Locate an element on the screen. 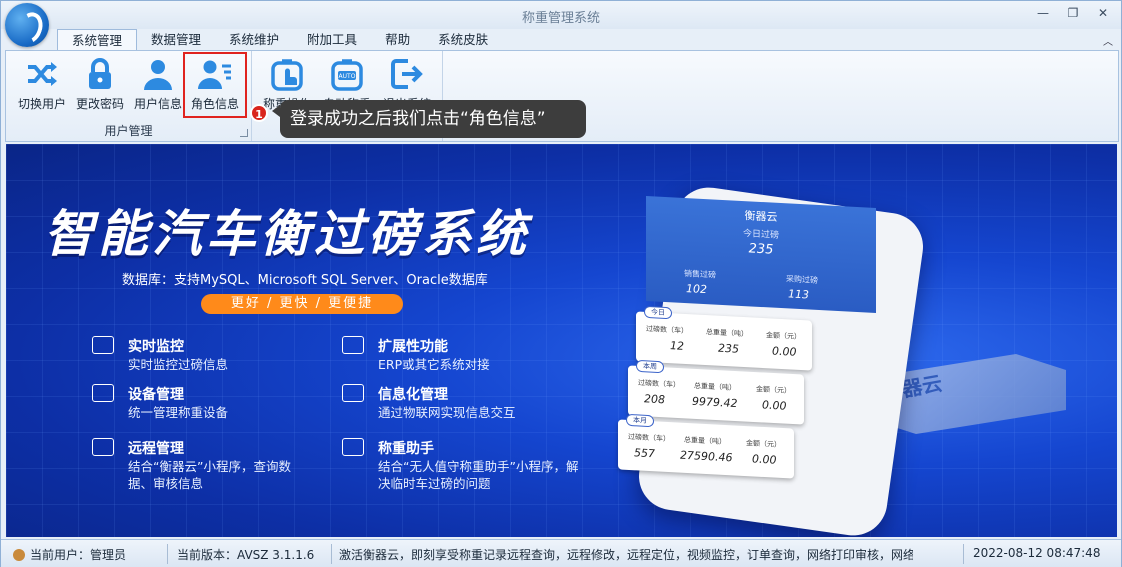 The height and width of the screenshot is (567, 1122). version-status: 当前版本：AVSZ 3.1.1.6 is located at coordinates (246, 555).